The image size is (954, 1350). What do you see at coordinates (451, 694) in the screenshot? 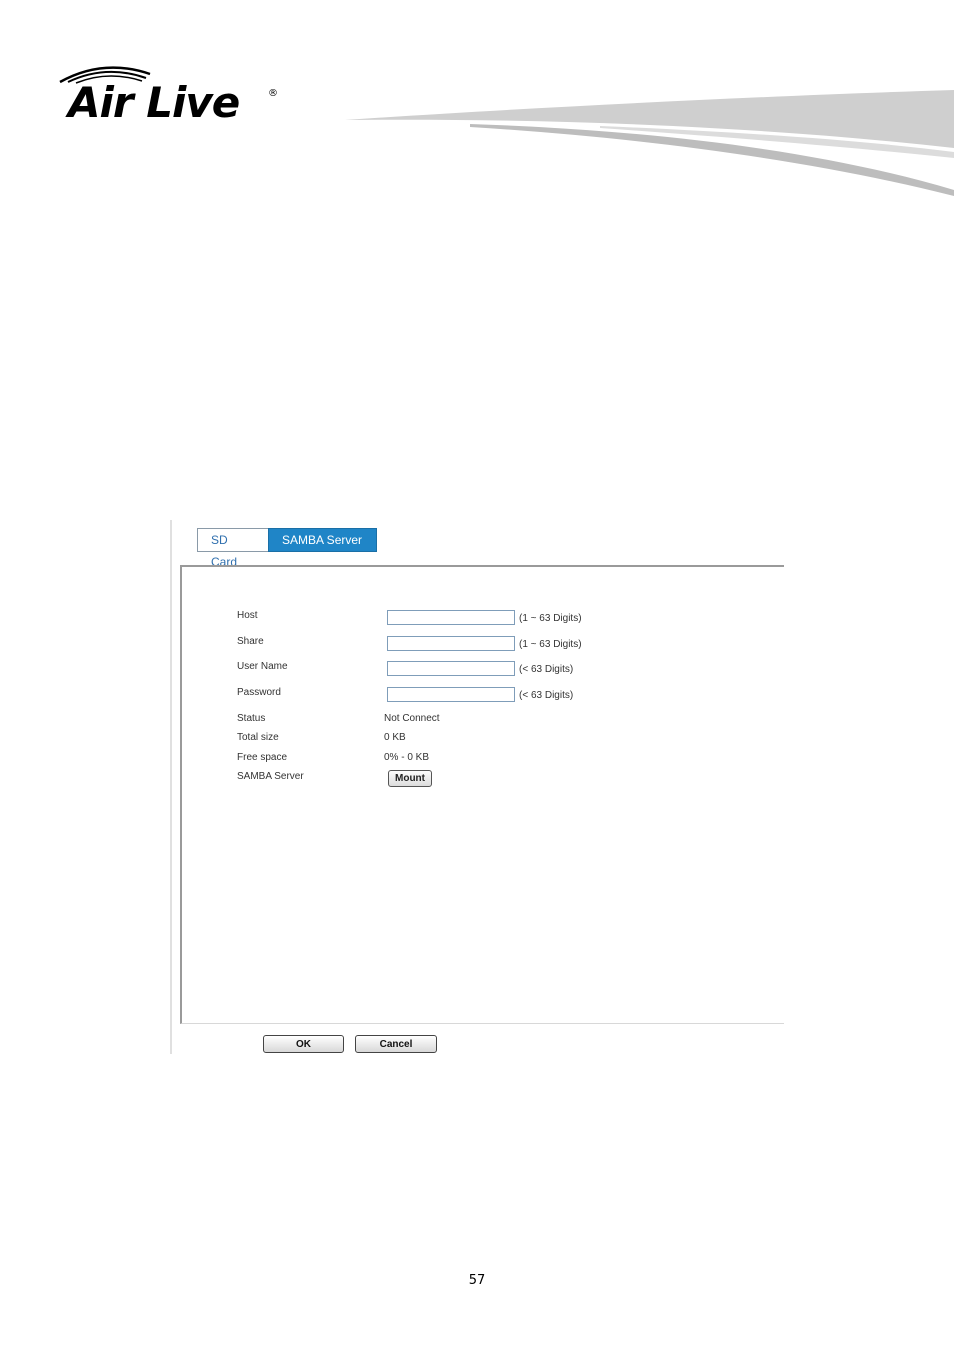
I see `password-input` at bounding box center [451, 694].